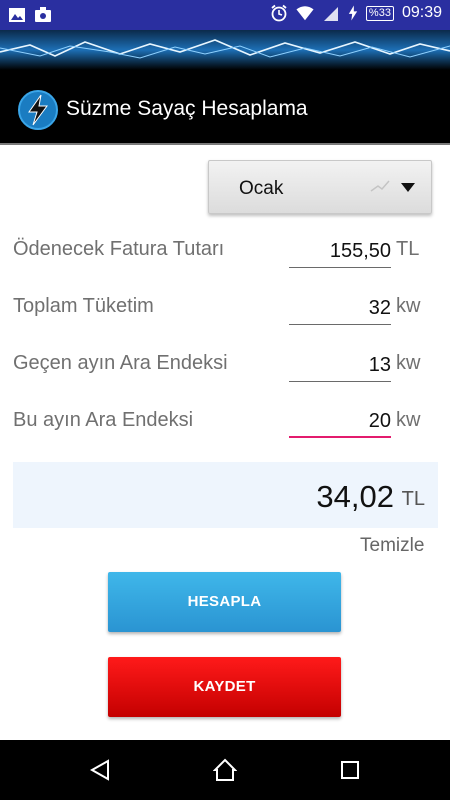 The width and height of the screenshot is (450, 800). I want to click on total-consumption-label: Toplam Tüketim, so click(83, 306).